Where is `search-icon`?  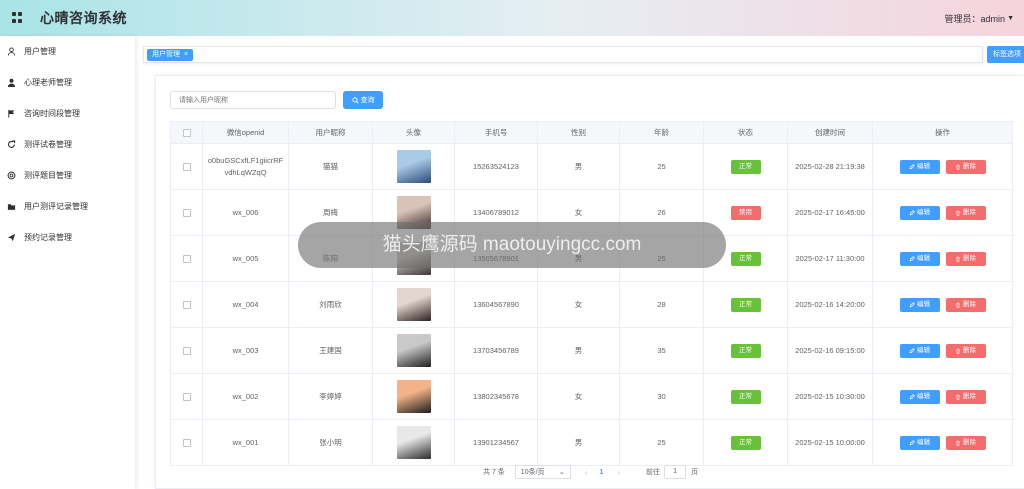 search-icon is located at coordinates (355, 100).